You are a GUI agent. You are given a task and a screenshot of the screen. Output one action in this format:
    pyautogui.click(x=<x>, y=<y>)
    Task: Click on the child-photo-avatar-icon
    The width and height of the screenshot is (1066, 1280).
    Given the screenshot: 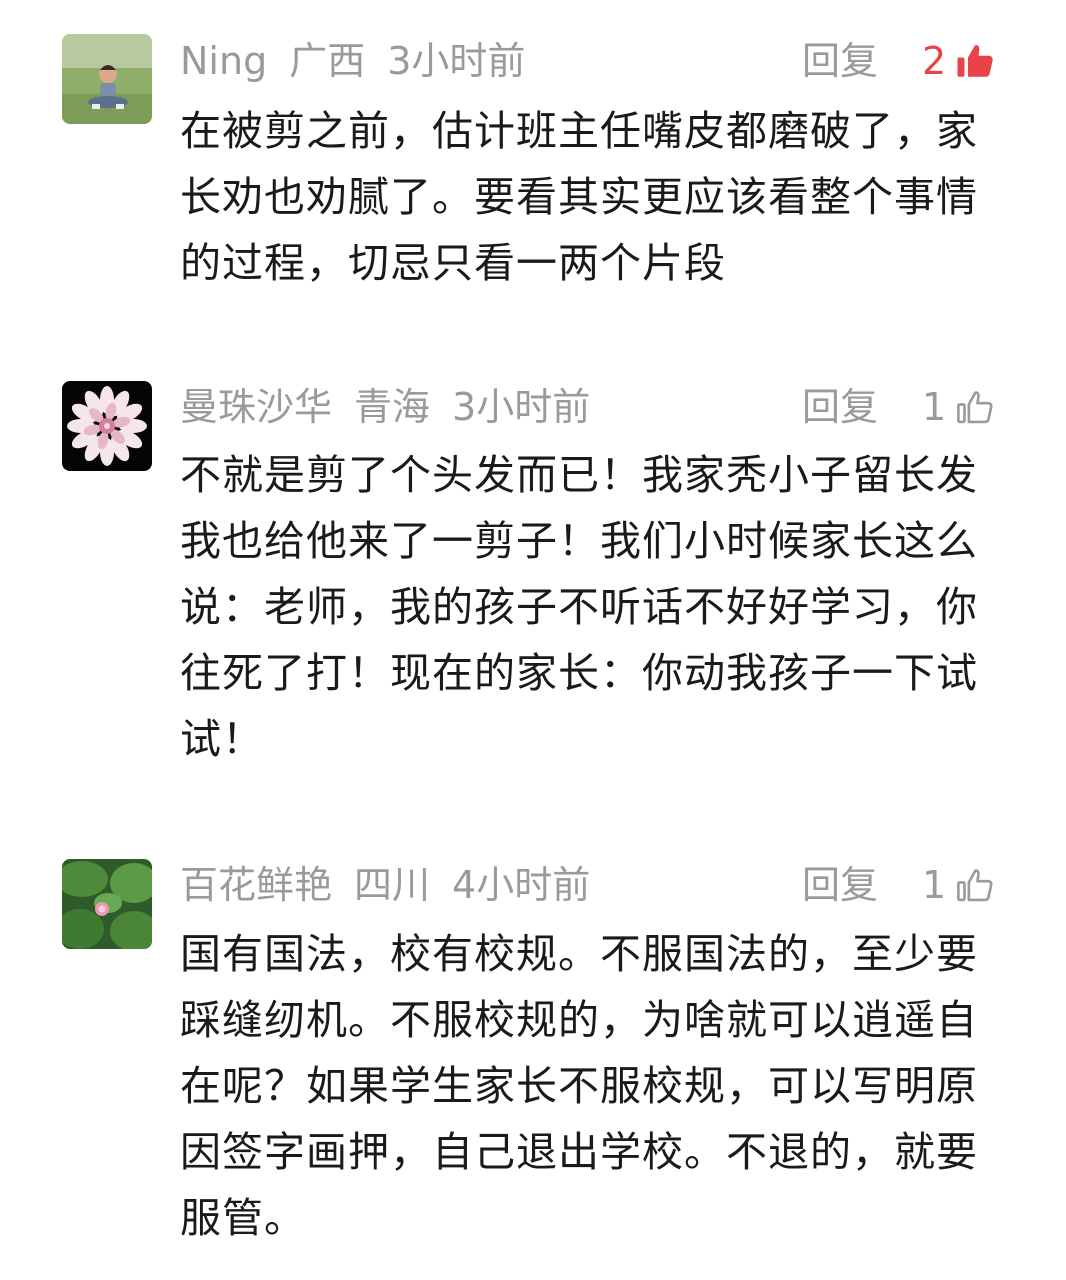 What is the action you would take?
    pyautogui.click(x=107, y=79)
    